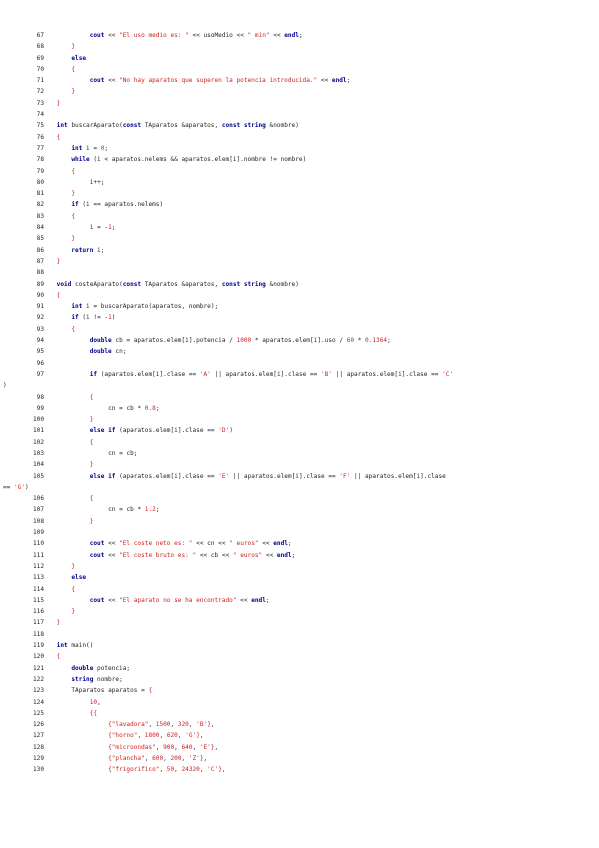  What do you see at coordinates (299, 329) in the screenshot?
I see `code-line: 93 {` at bounding box center [299, 329].